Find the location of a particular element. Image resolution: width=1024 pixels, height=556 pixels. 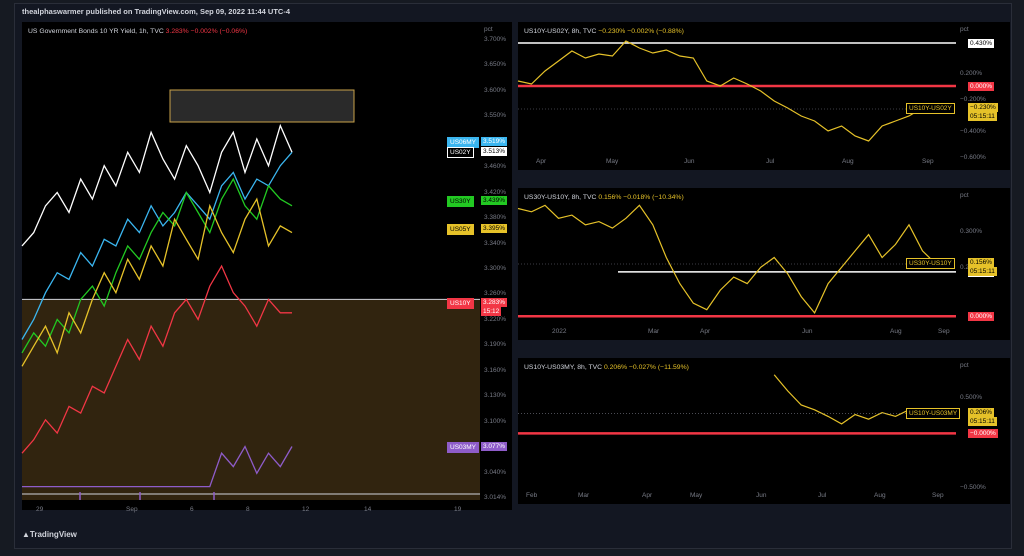

footer-brand-text: TradingView is located at coordinates (53, 534).